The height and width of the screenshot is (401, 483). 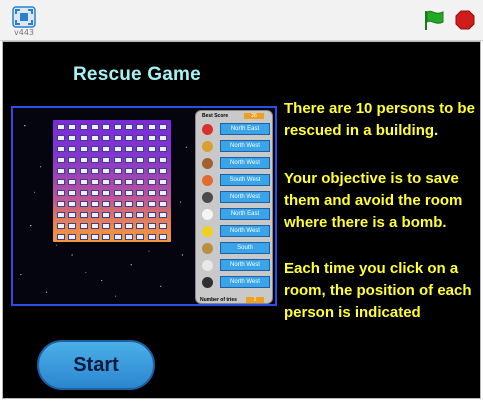 What do you see at coordinates (218, 300) in the screenshot?
I see `tries-label: Number of tries` at bounding box center [218, 300].